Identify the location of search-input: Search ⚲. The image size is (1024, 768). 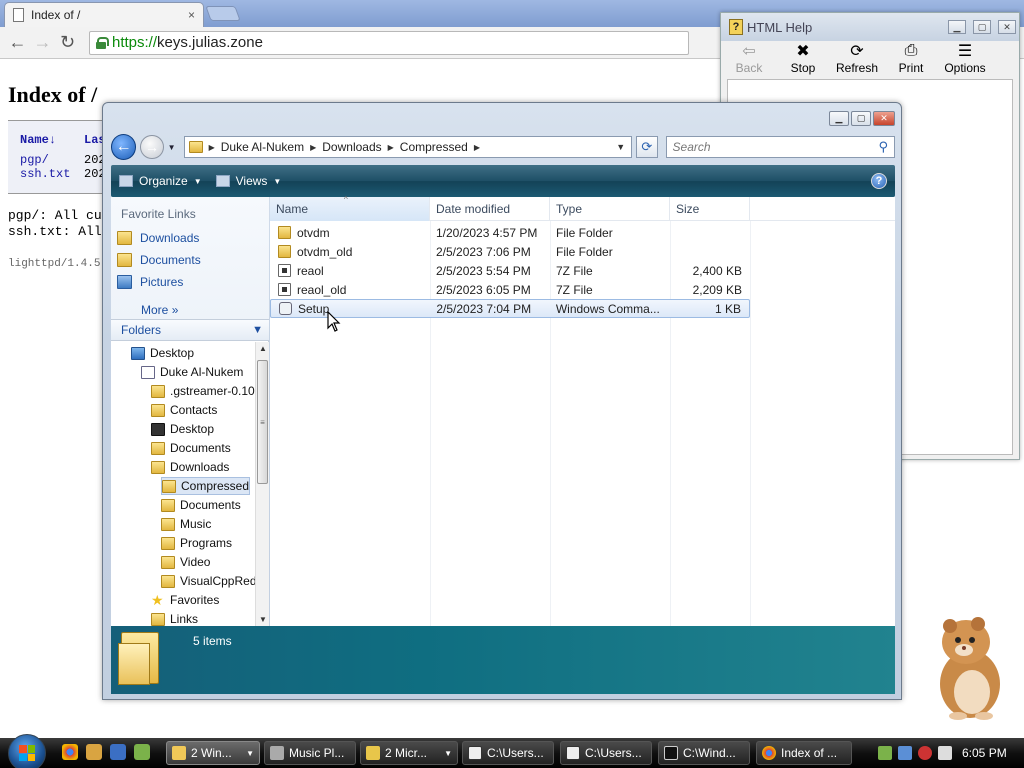
(780, 147).